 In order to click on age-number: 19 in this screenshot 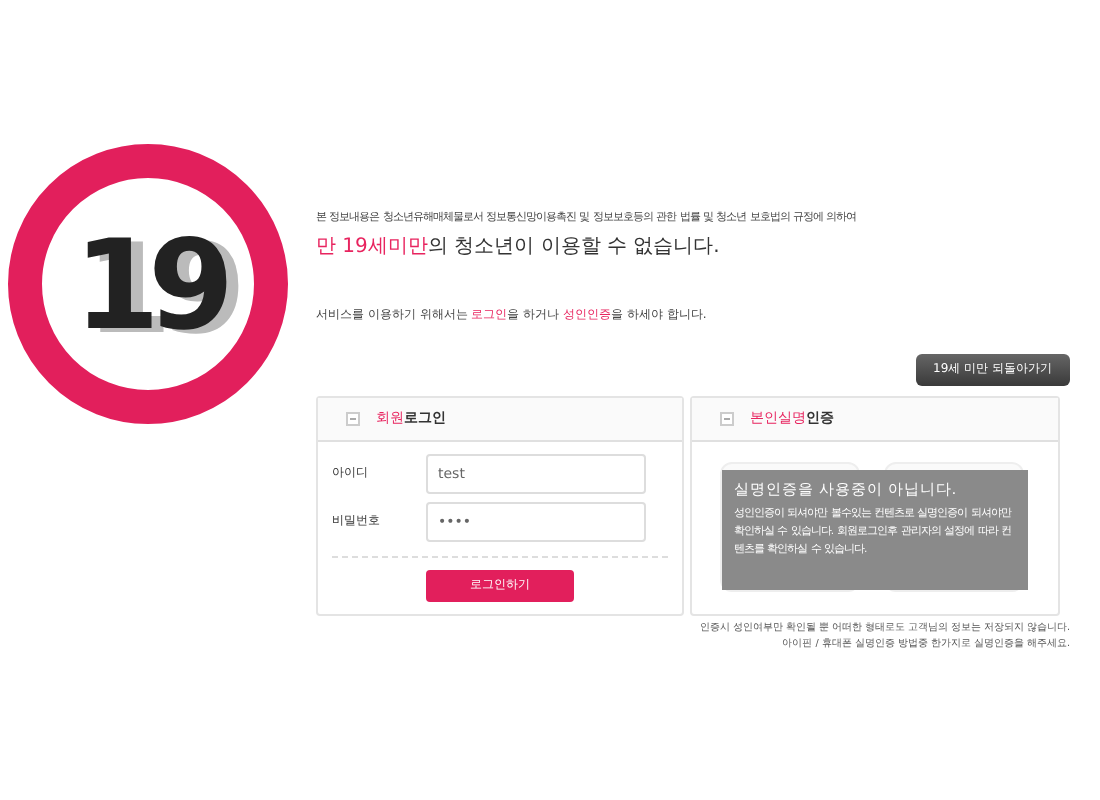, I will do `click(148, 285)`.